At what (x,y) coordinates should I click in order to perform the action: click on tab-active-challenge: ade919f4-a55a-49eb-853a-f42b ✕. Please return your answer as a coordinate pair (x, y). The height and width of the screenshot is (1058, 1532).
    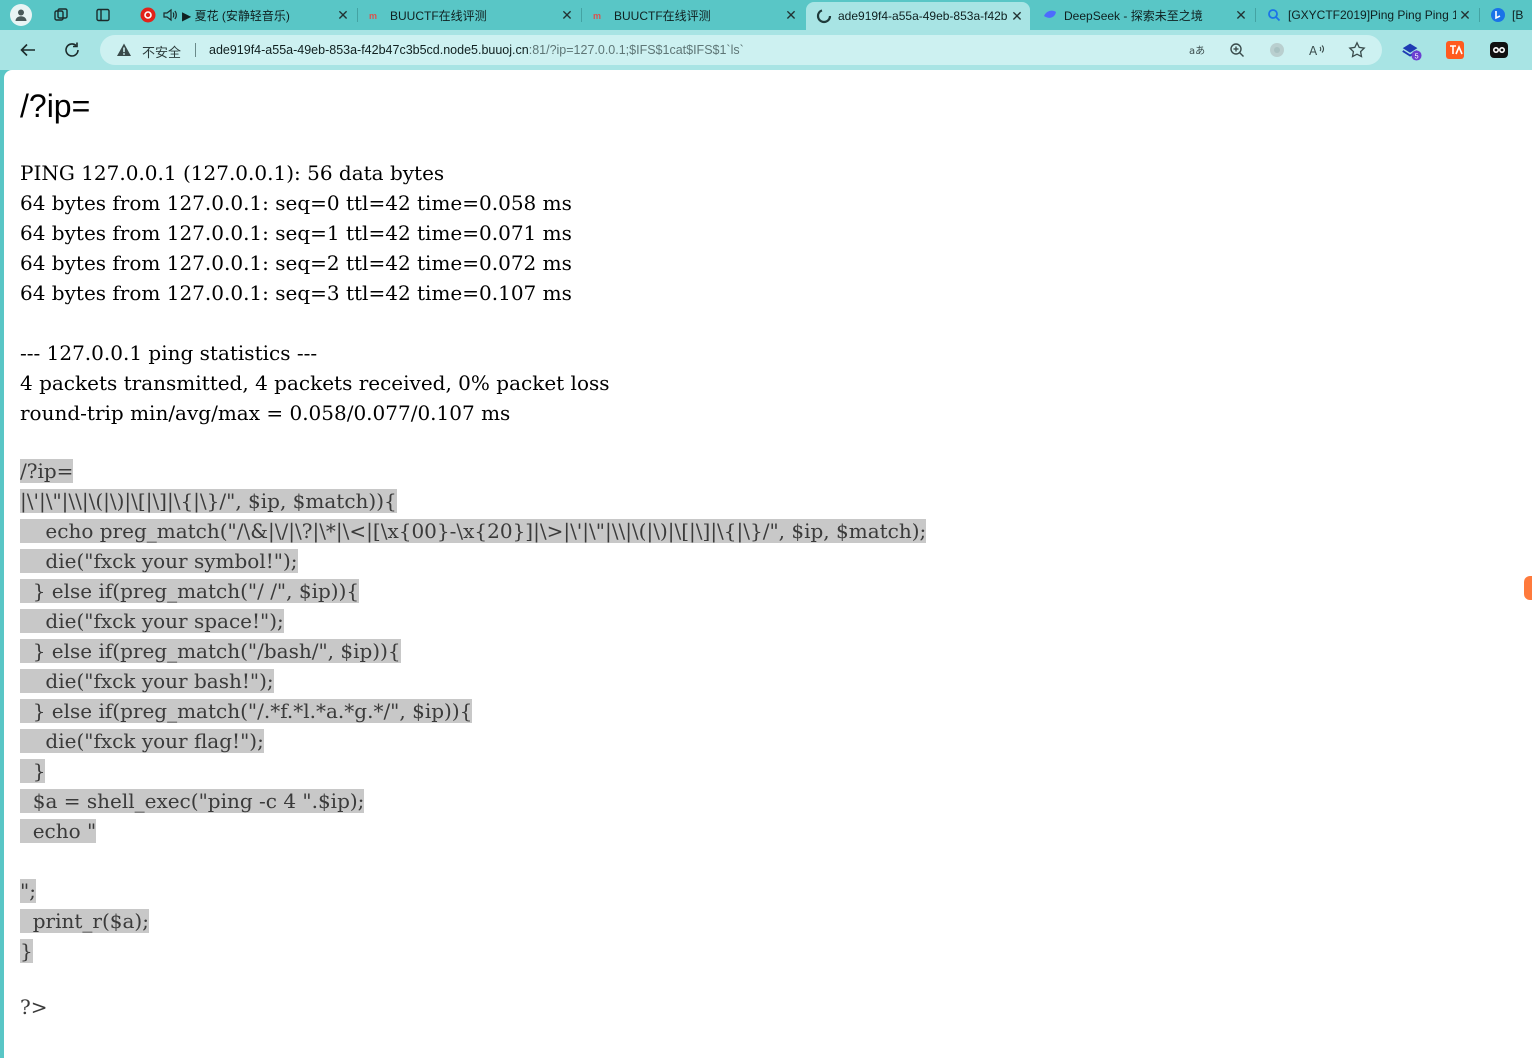
    Looking at the image, I should click on (918, 16).